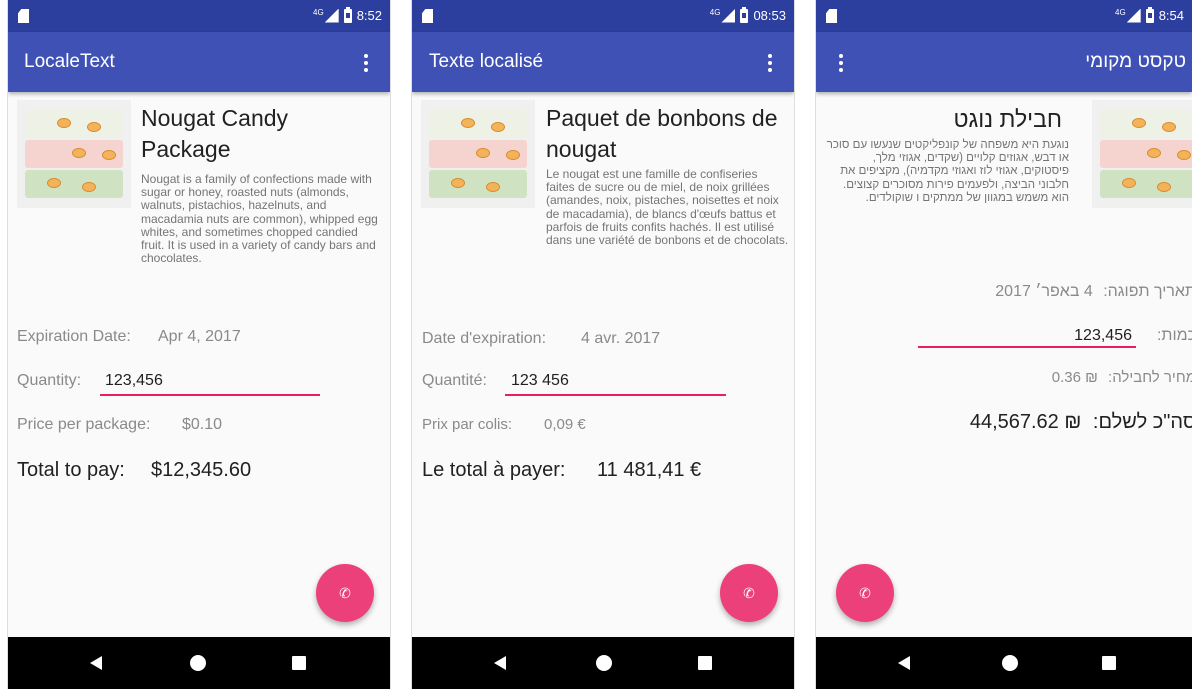 The image size is (1192, 689). Describe the element at coordinates (769, 15) in the screenshot. I see `status-time: 08:53` at that location.